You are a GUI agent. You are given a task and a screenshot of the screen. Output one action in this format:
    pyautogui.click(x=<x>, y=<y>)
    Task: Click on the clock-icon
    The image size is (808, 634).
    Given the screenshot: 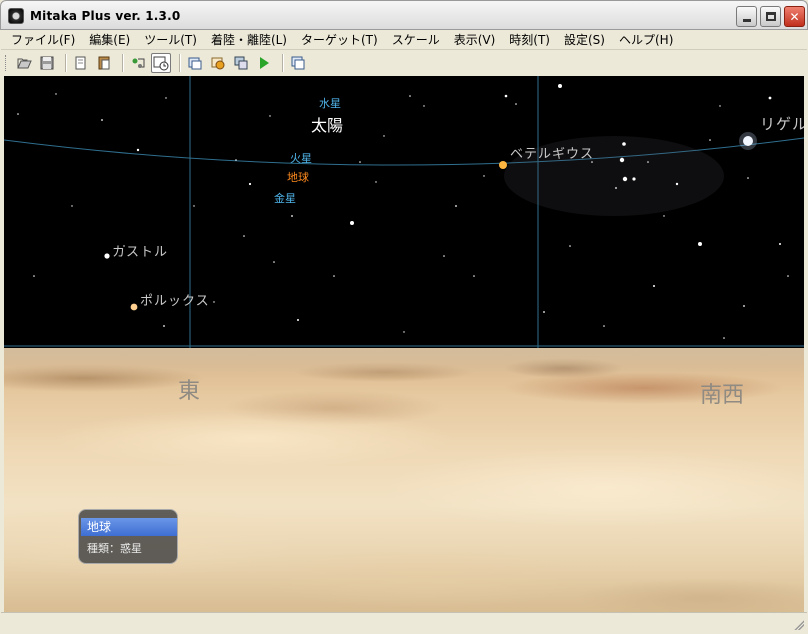 What is the action you would take?
    pyautogui.click(x=161, y=63)
    